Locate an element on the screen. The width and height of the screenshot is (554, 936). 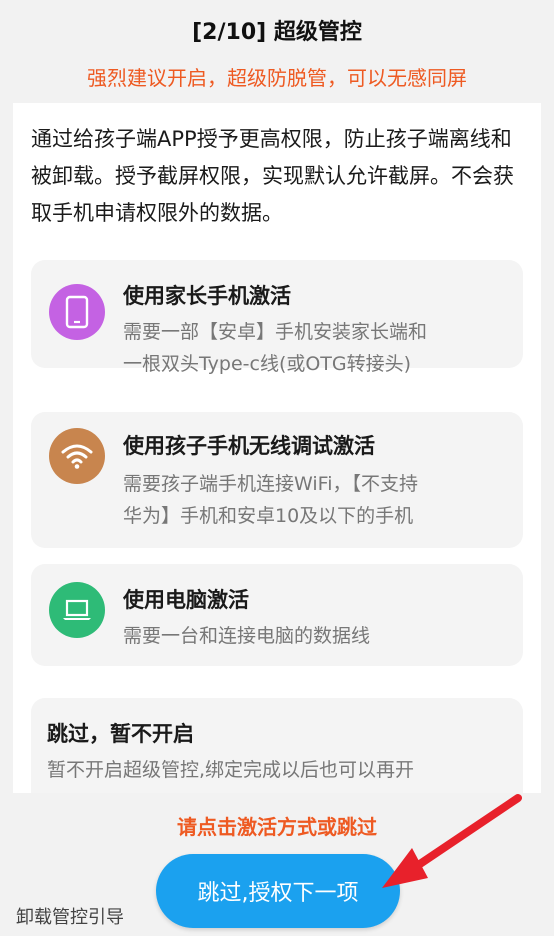
option-skip: 跳过，暂不开启 暂不开启超级管控,绑定完成以后也可以再开 is located at coordinates (277, 745).